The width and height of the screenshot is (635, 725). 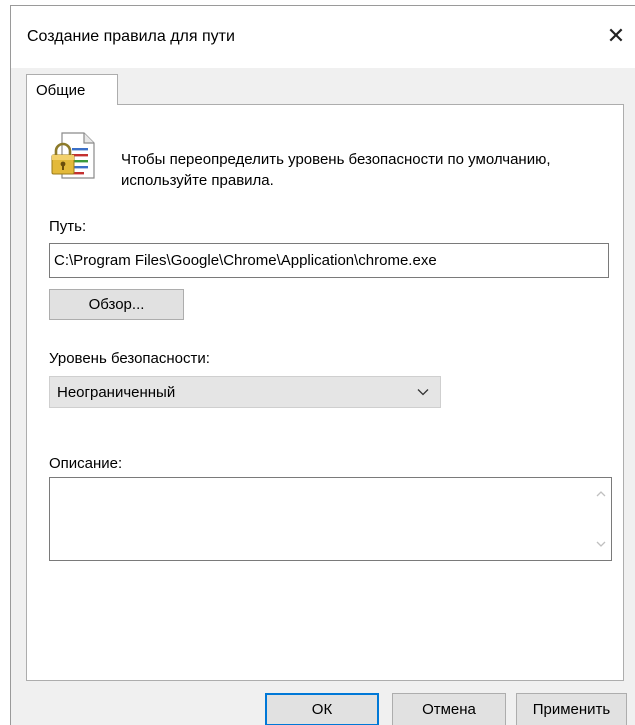 I want to click on lock-document-icon, so click(x=73, y=155).